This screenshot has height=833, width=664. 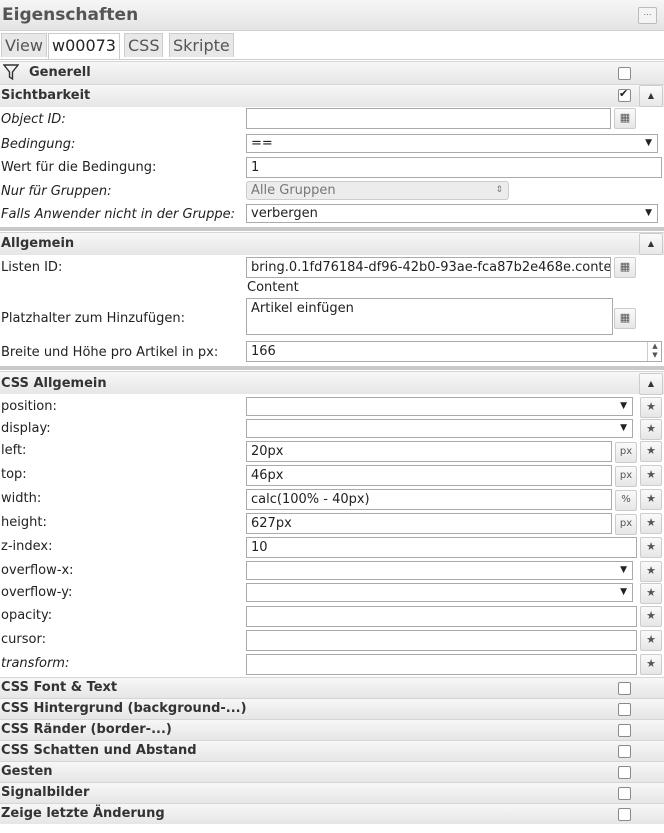 What do you see at coordinates (32, 267) in the screenshot?
I see `listen-id-label: Listen ID:` at bounding box center [32, 267].